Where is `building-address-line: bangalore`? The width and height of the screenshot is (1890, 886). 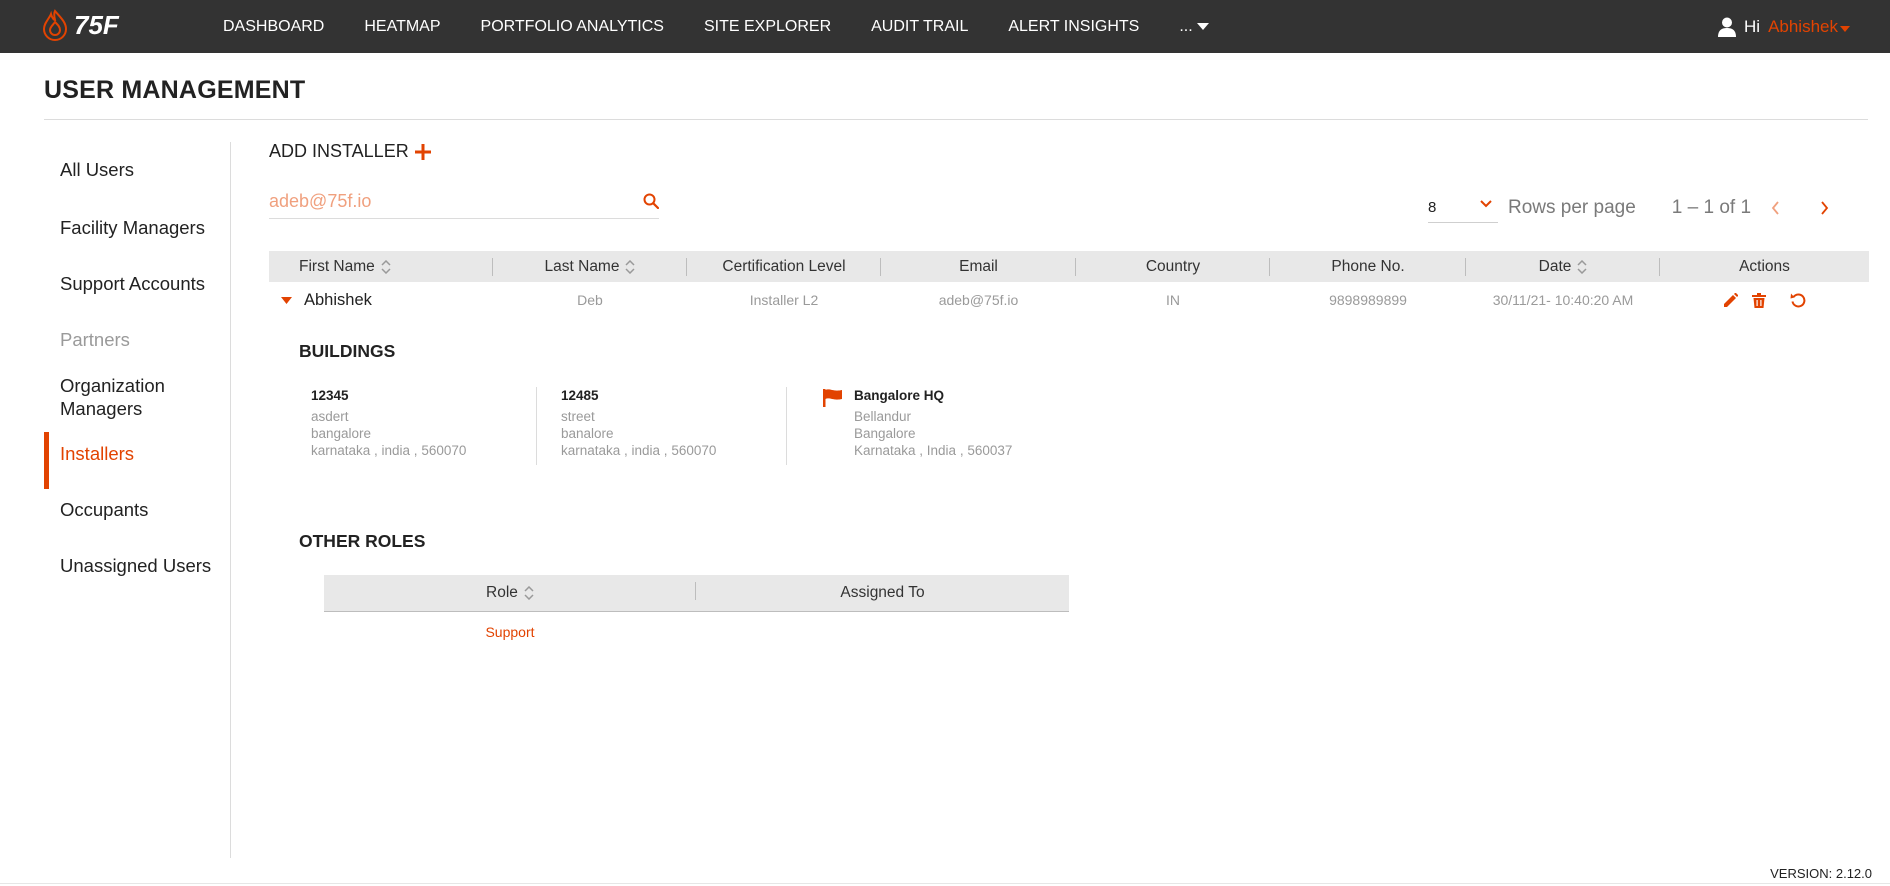 building-address-line: bangalore is located at coordinates (341, 433).